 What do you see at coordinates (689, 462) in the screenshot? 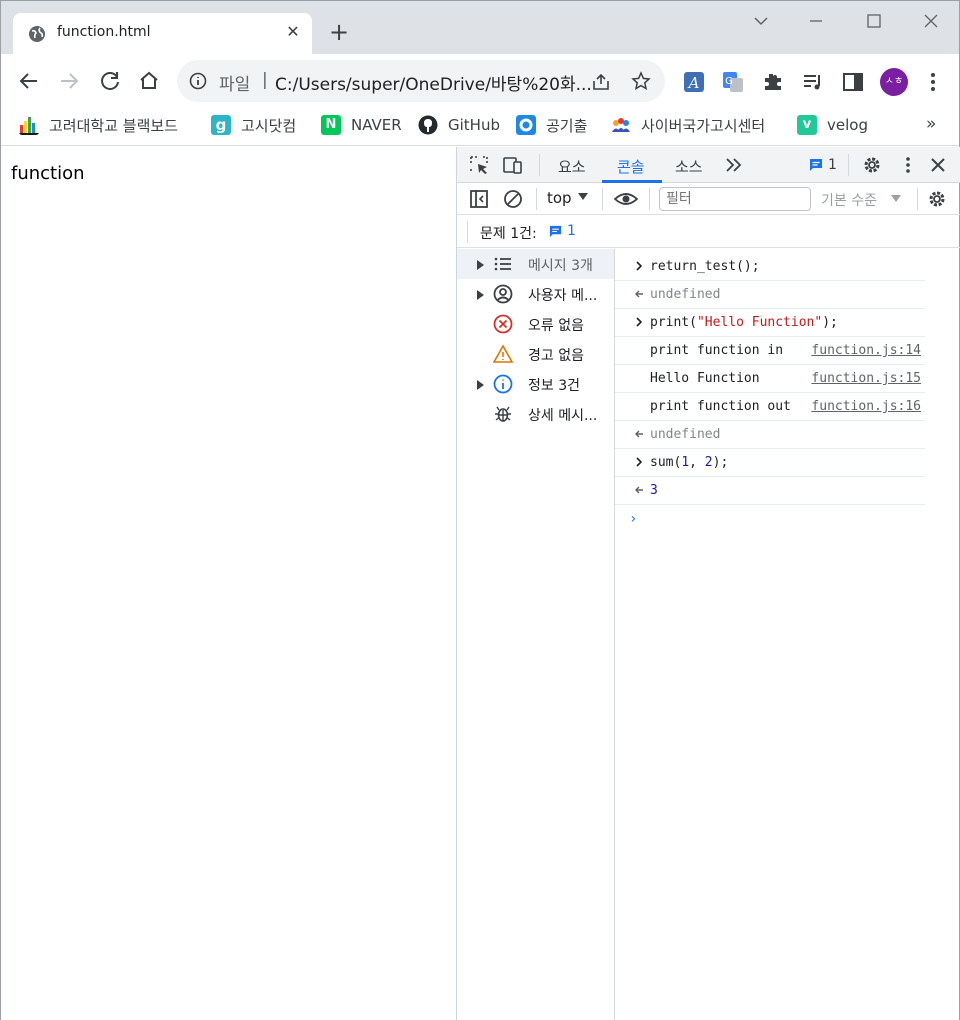
I see `console-input-text: sum(1, 2);` at bounding box center [689, 462].